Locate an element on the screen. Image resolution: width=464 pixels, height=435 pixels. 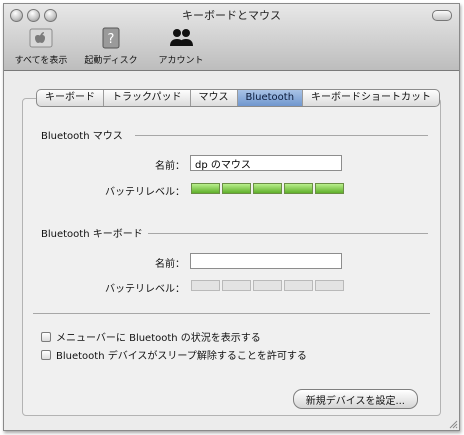
toolbar-toggle-button is located at coordinates (442, 15).